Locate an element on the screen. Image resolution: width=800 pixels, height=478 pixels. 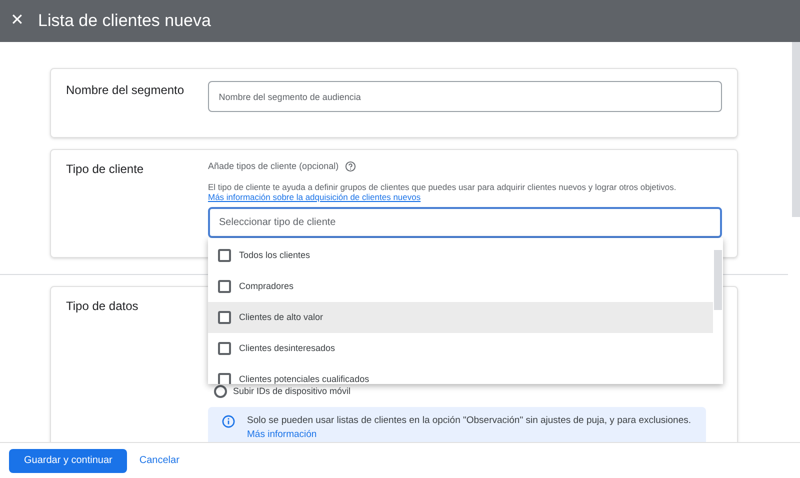
section-label: Tipo de datos is located at coordinates (103, 306).